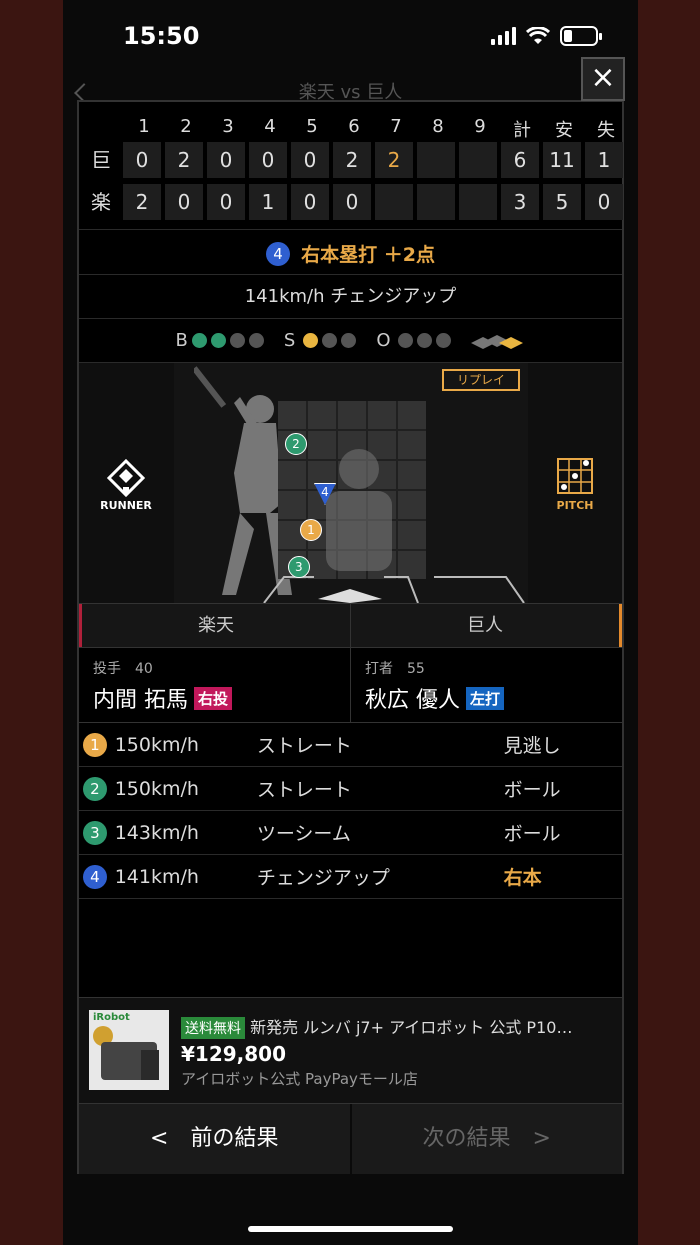  What do you see at coordinates (486, 685) in the screenshot?
I see `batter-info: 打者 55 秋広 優人 左打` at bounding box center [486, 685].